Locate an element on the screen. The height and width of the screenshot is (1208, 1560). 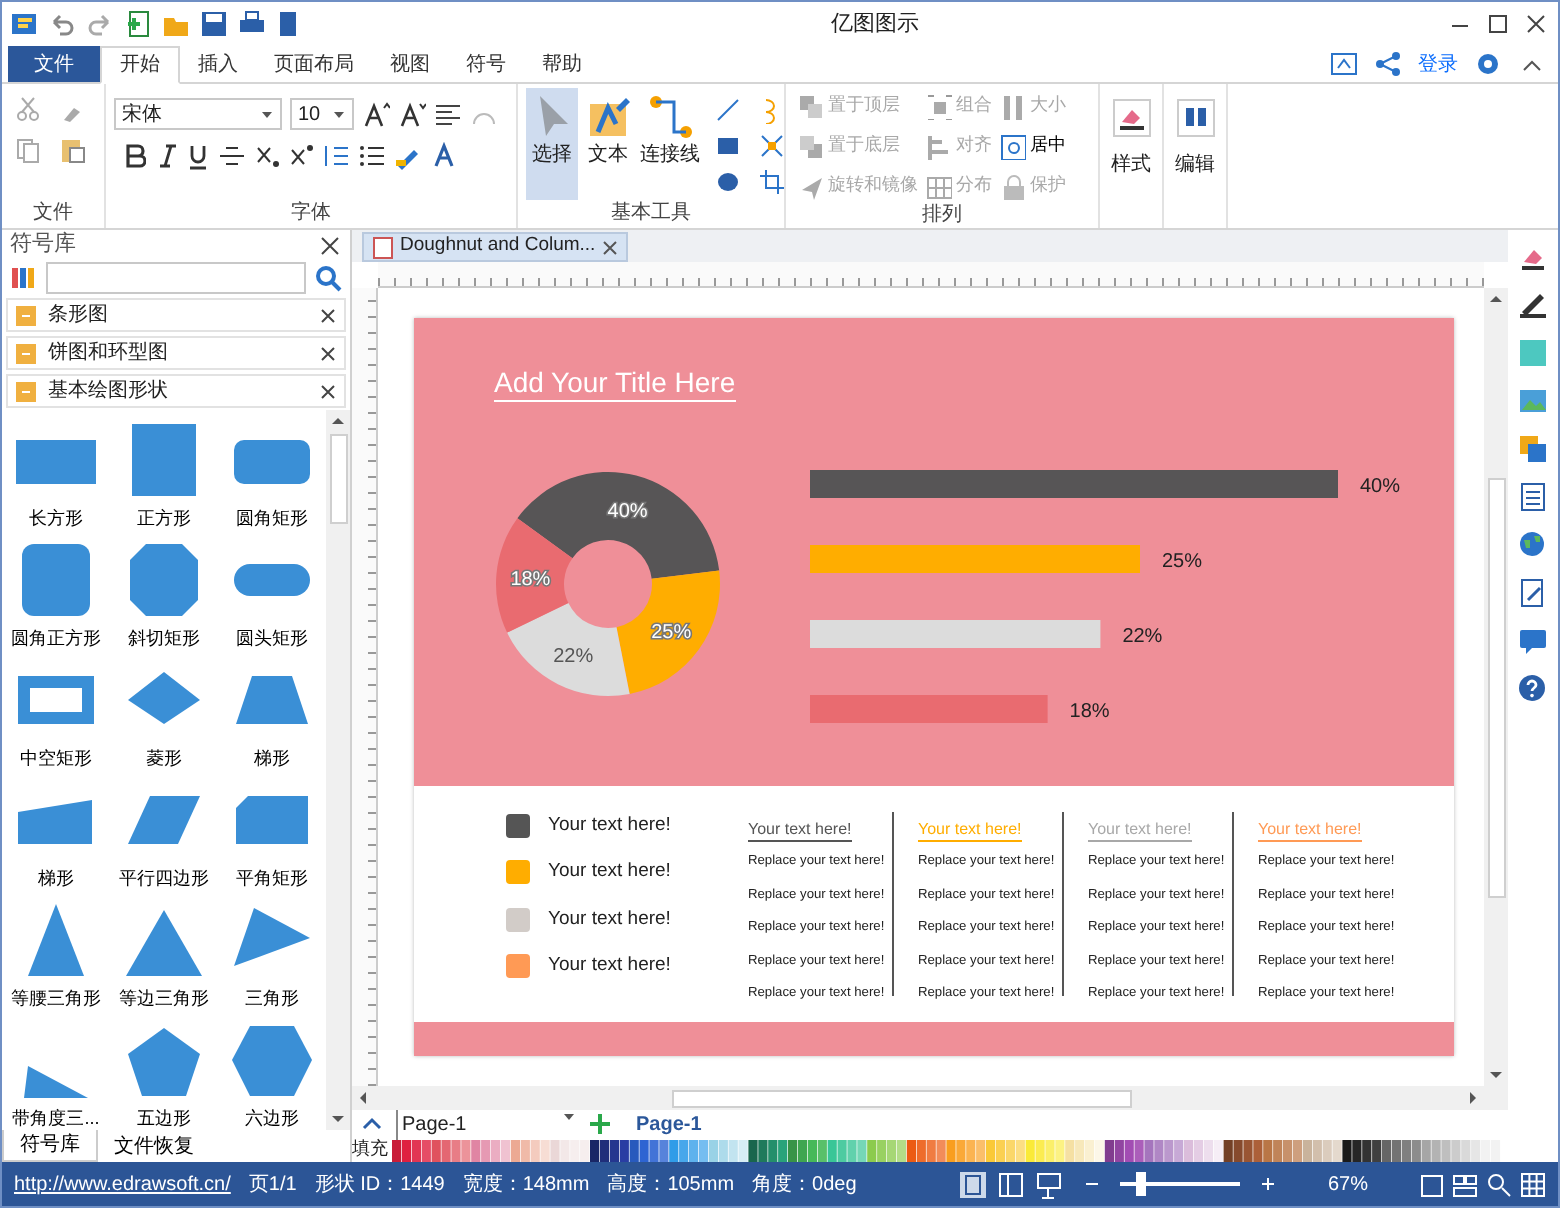
grid-icon is located at coordinates (1533, 1184).